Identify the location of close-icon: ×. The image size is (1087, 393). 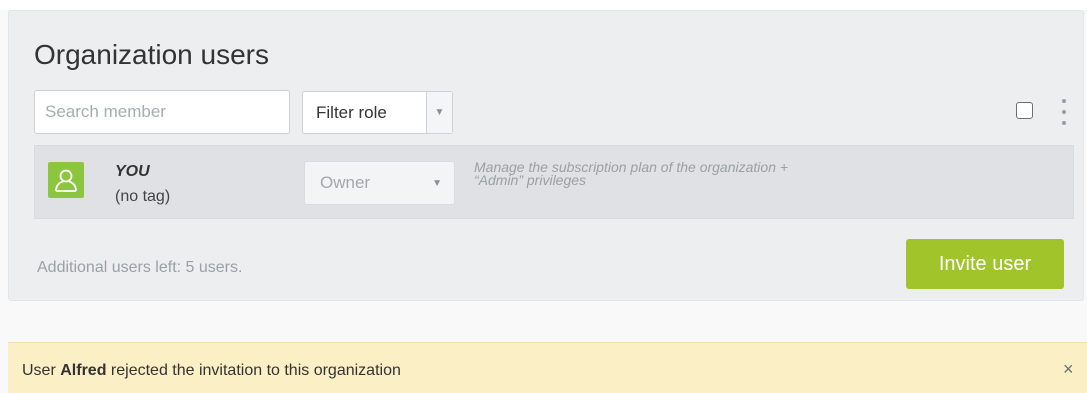
(1068, 369).